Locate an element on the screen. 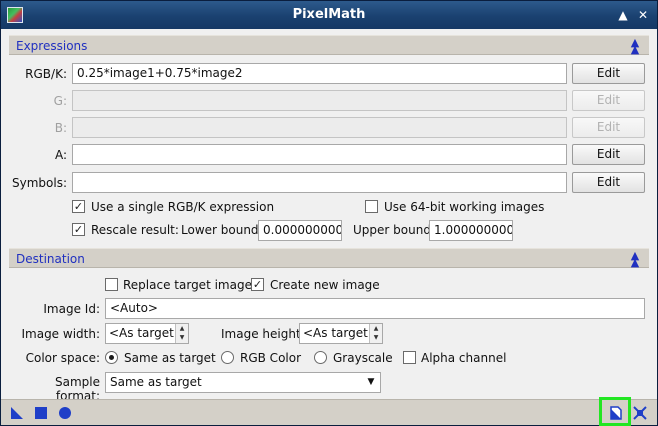  lower-bound-label: Lower bound: is located at coordinates (222, 230).